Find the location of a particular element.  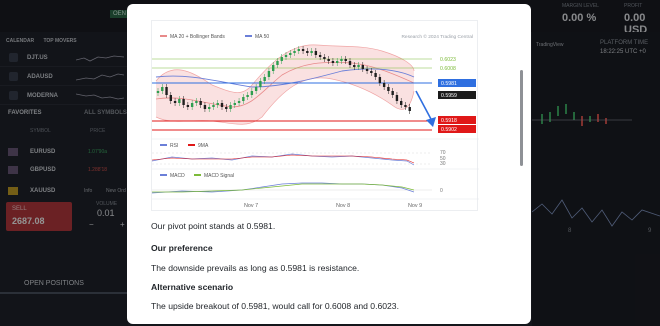

legend-macd-signal: MACD Signal is located at coordinates (219, 176).